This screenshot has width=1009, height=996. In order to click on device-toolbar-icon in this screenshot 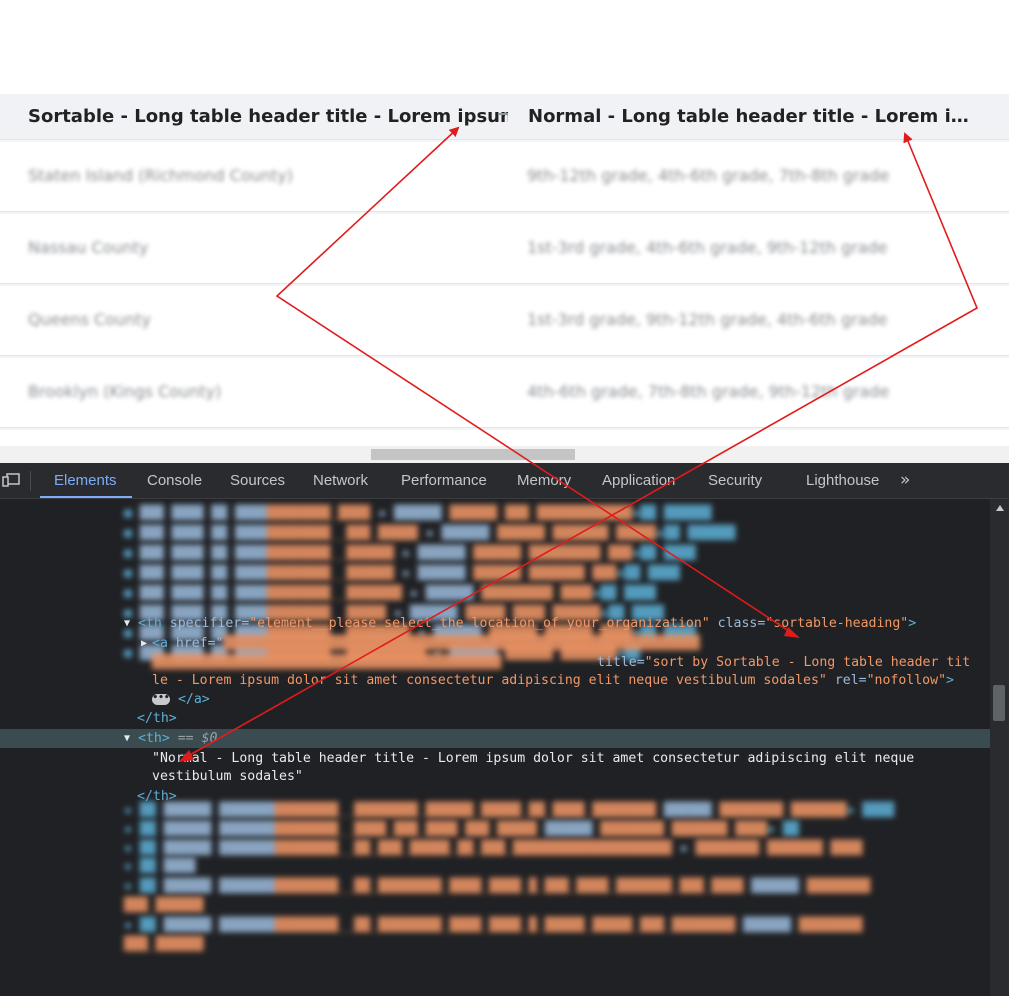, I will do `click(11, 480)`.